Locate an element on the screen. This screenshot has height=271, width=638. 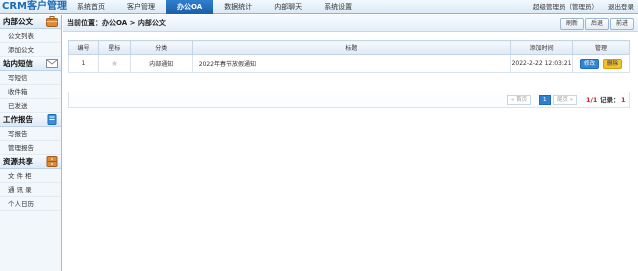
breadcrumb-bar: 当前位置：办公OA > 内部公文 刷新 后退 前进 is located at coordinates (350, 23).